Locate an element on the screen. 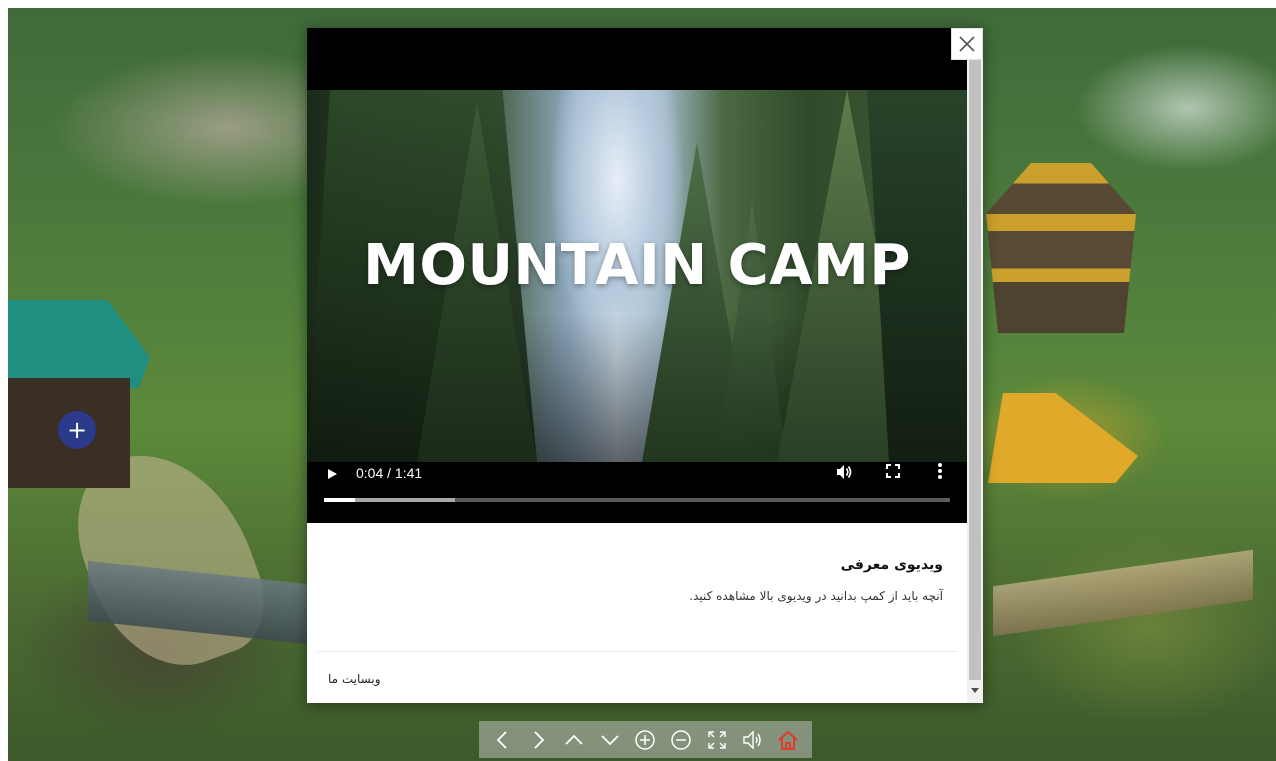 This screenshot has height=761, width=1276. hotspot-add-button: + is located at coordinates (77, 430).